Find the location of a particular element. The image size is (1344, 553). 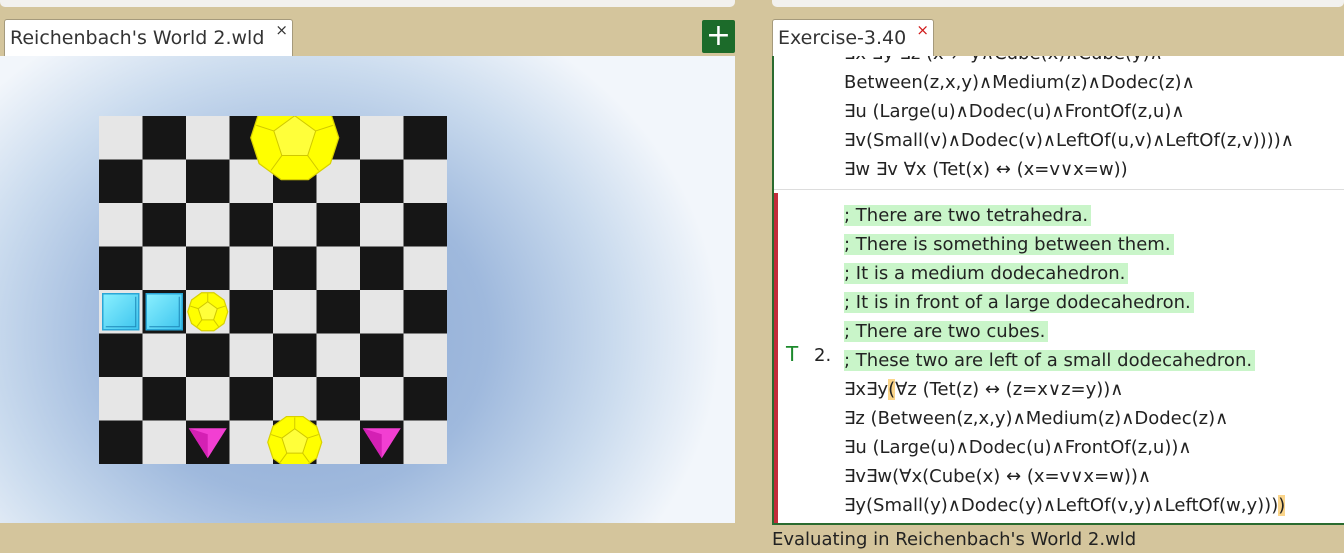

medium-dodecahedron is located at coordinates (295, 439).